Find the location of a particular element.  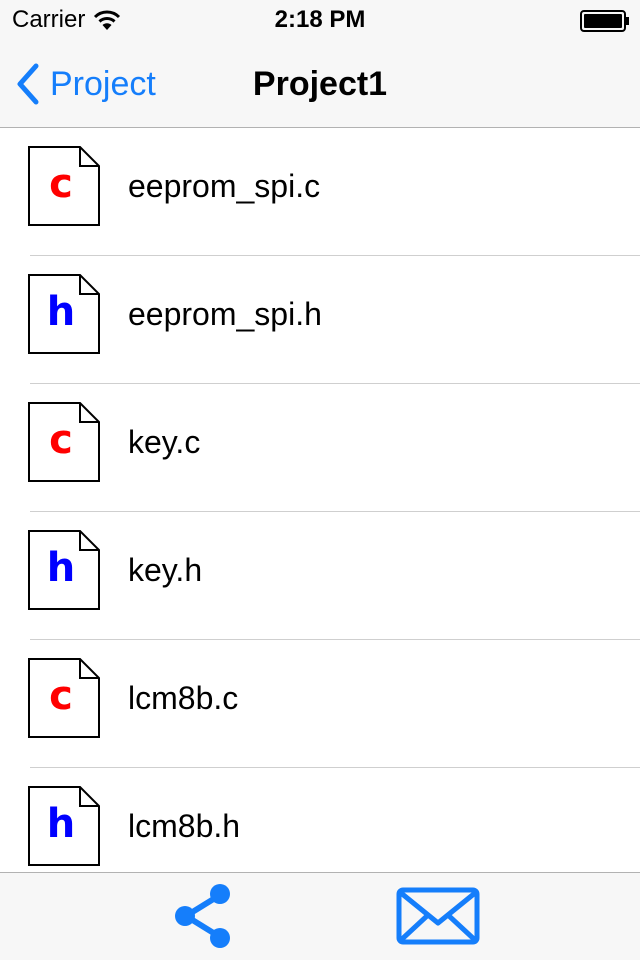

mail-button is located at coordinates (438, 916).